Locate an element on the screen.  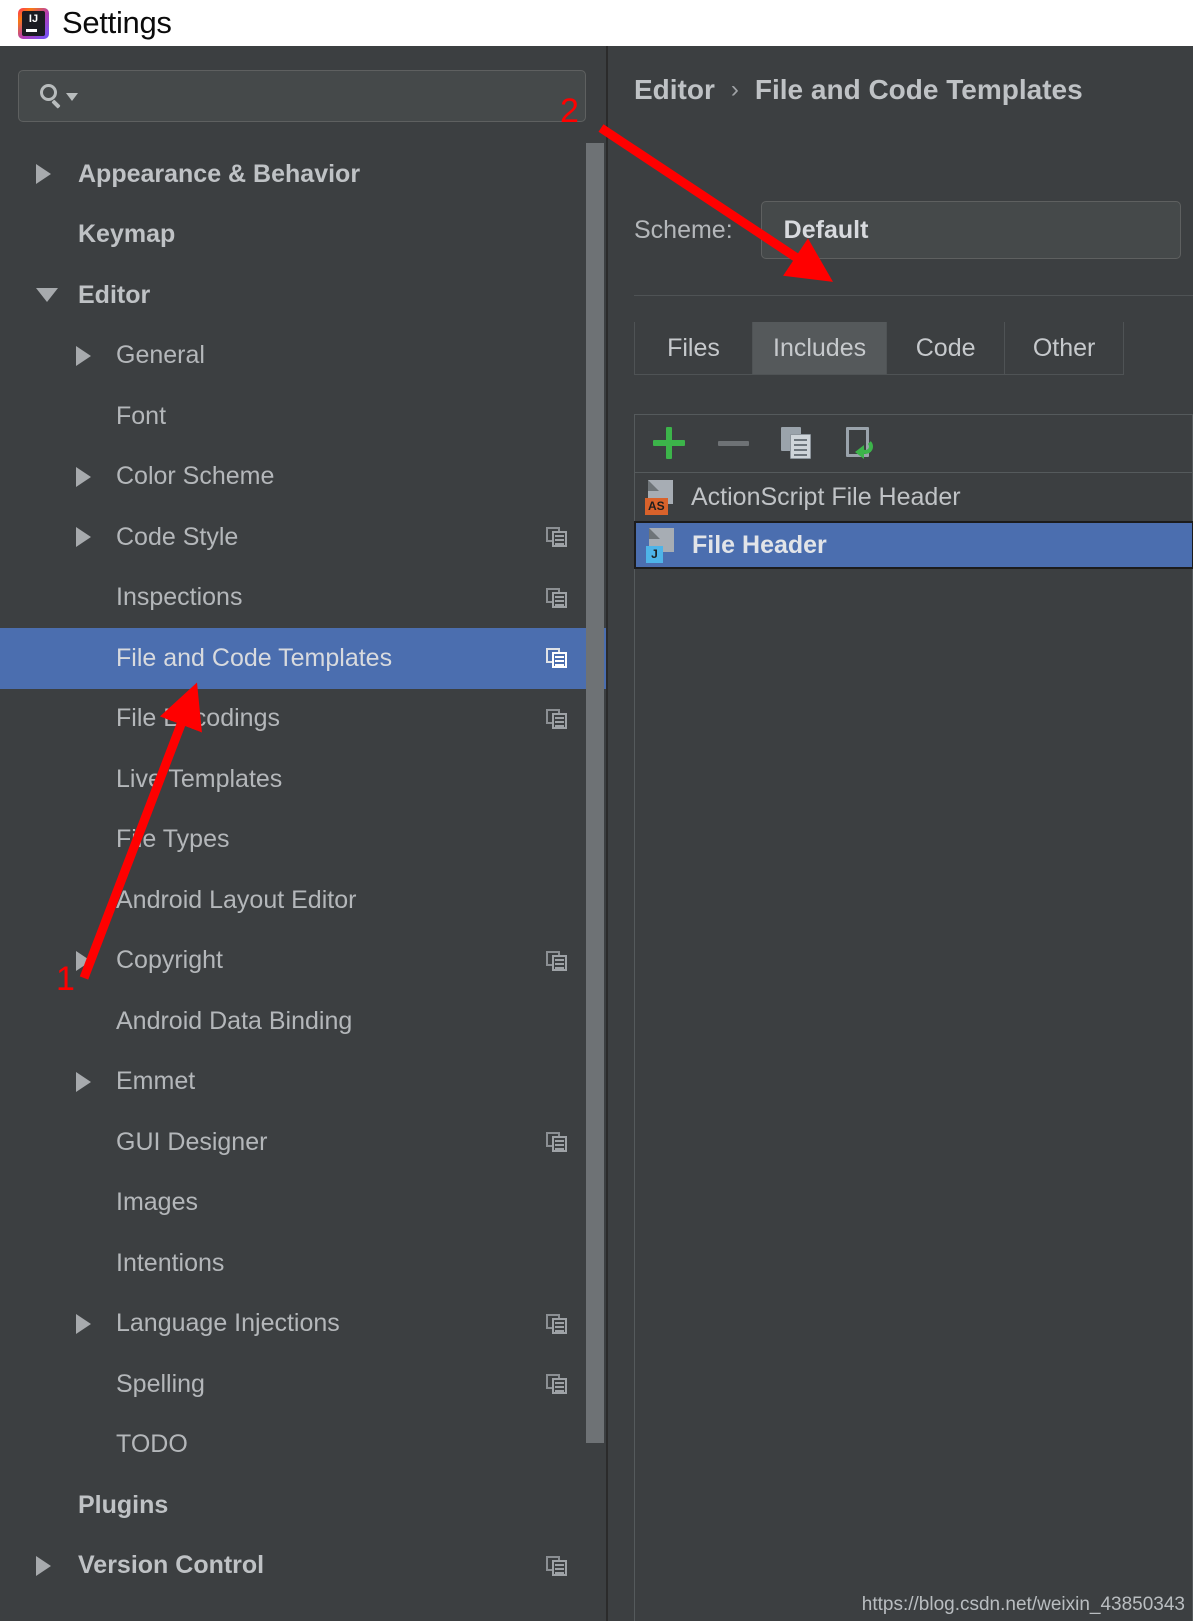
title-bar: IJ Settings is located at coordinates (596, 23).